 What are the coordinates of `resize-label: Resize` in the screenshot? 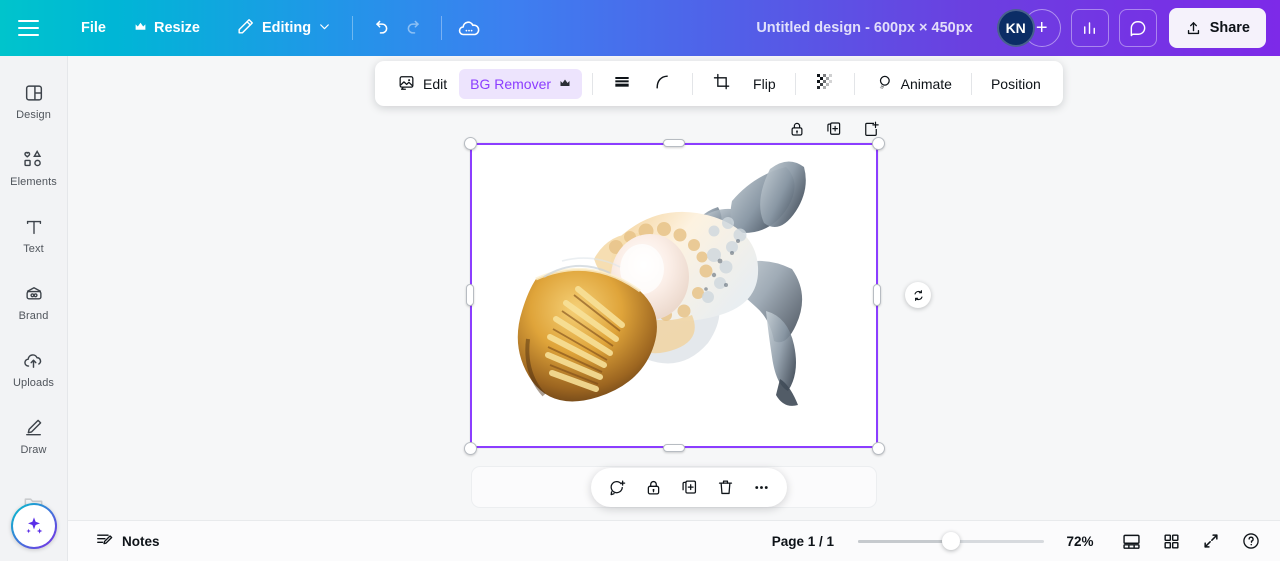 It's located at (176, 28).